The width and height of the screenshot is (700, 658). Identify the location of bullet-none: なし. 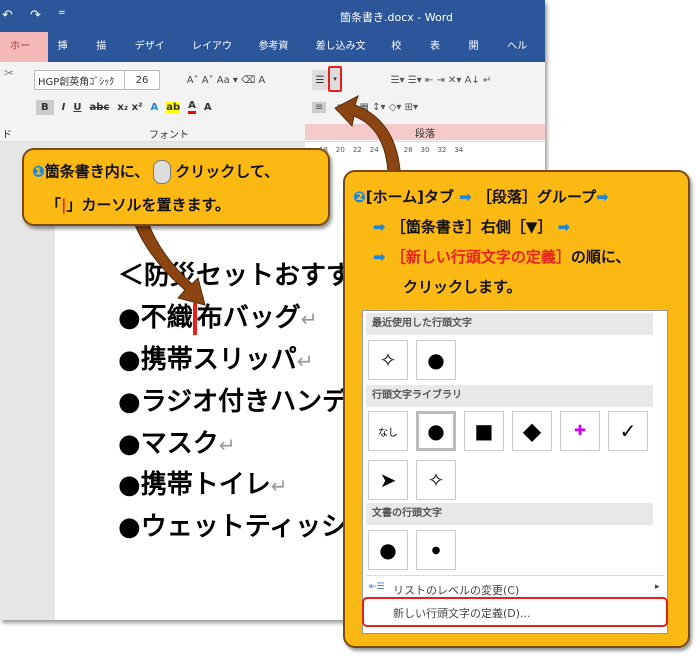
(388, 431).